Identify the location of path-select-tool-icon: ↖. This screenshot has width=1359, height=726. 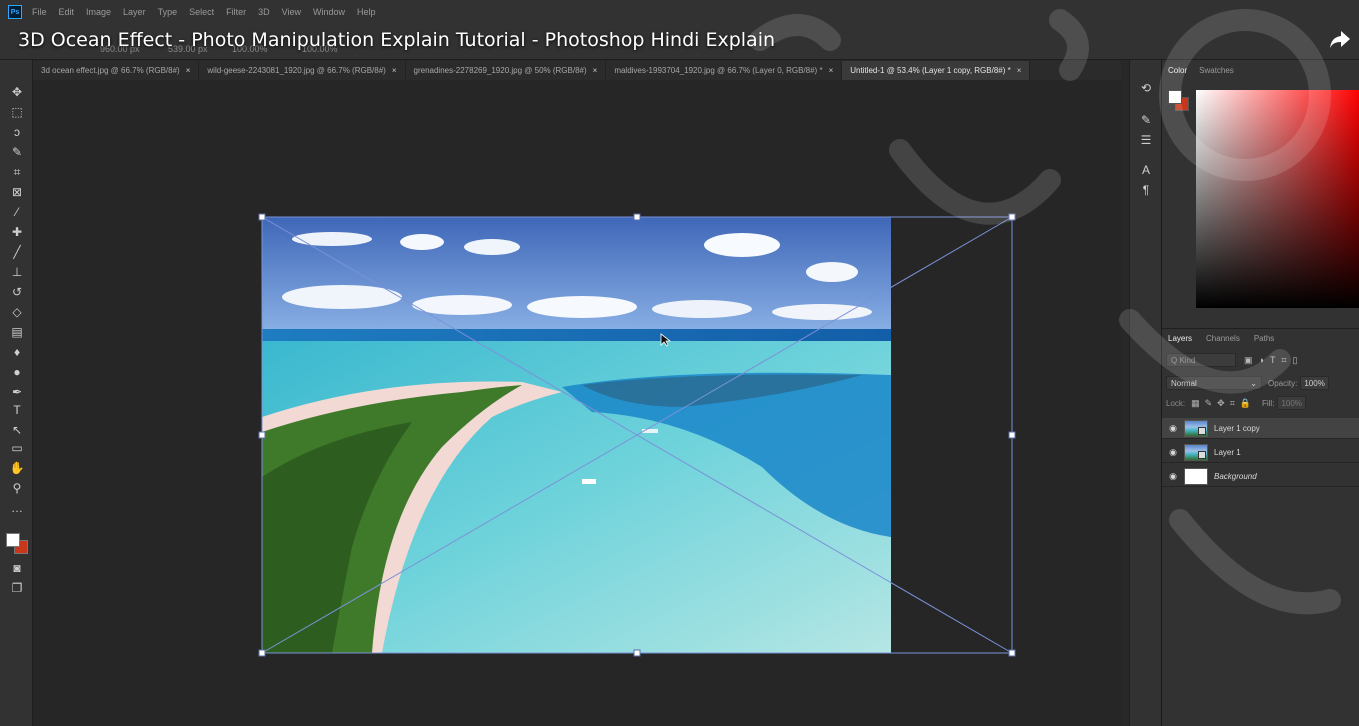
(17, 430).